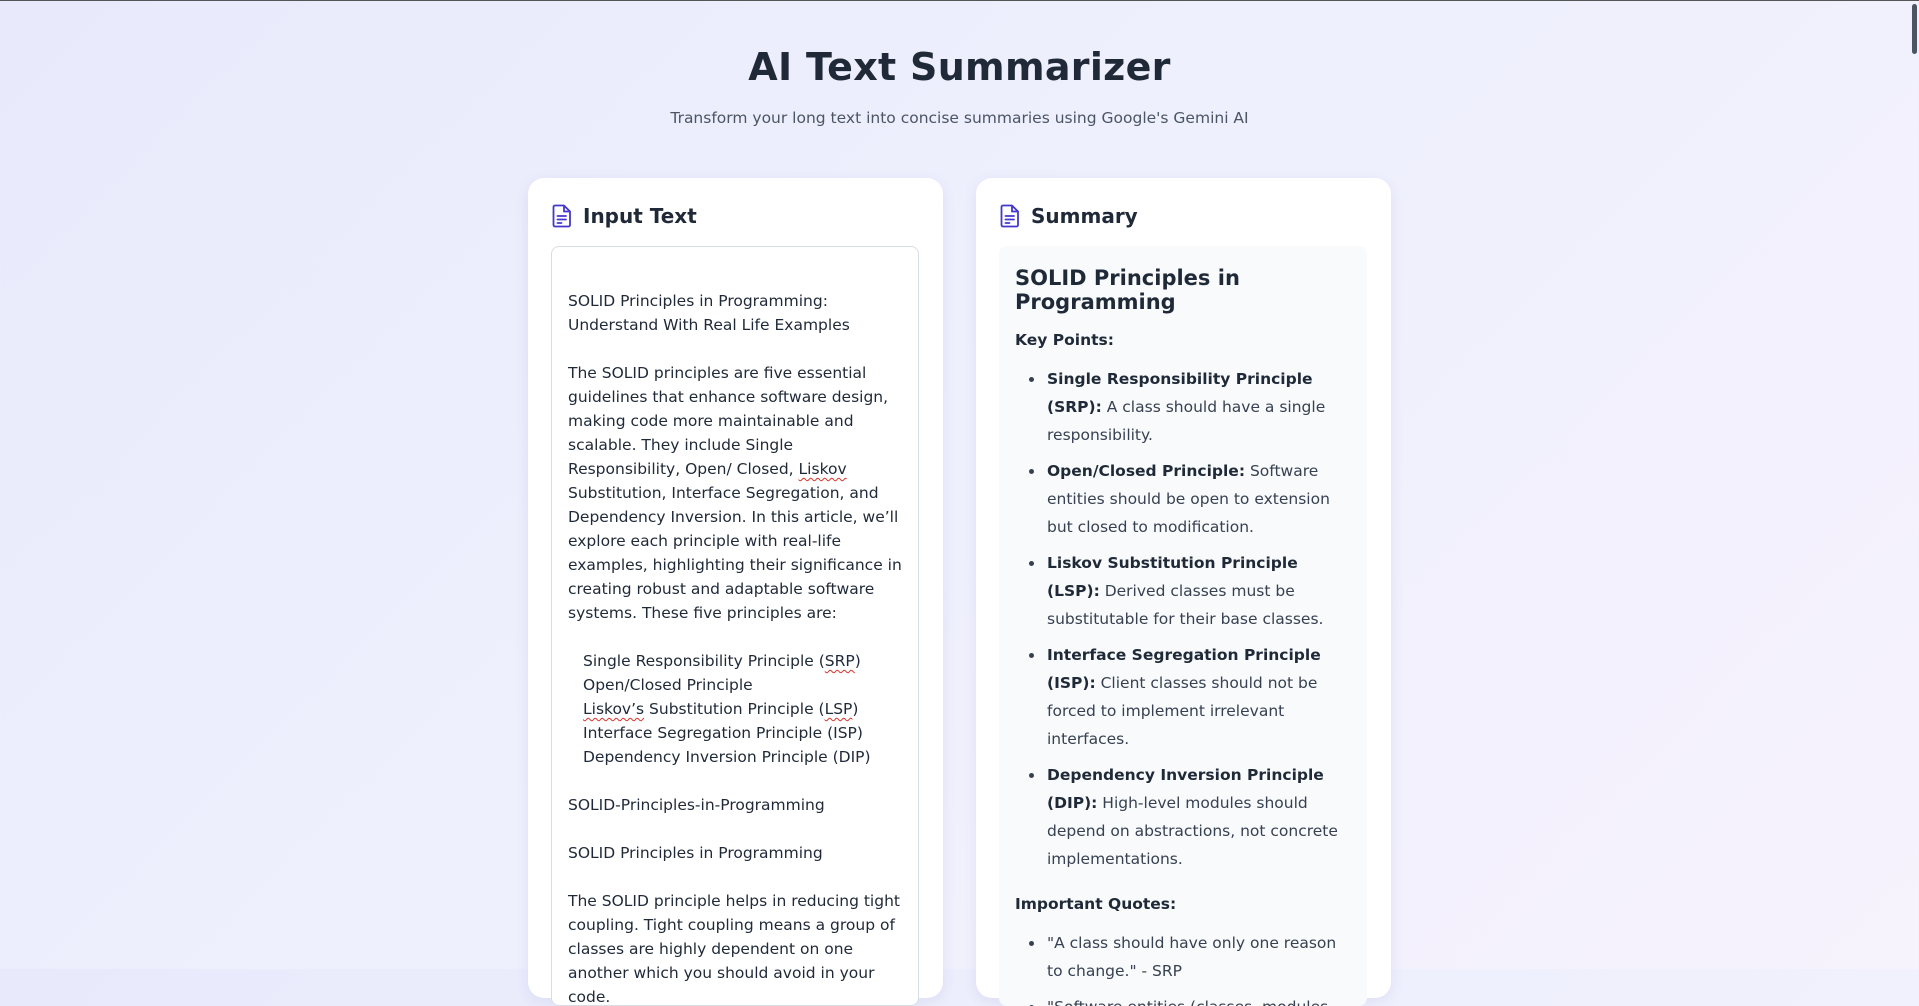  What do you see at coordinates (695, 853) in the screenshot?
I see `input-paragraph: SOLID Principles in Programming` at bounding box center [695, 853].